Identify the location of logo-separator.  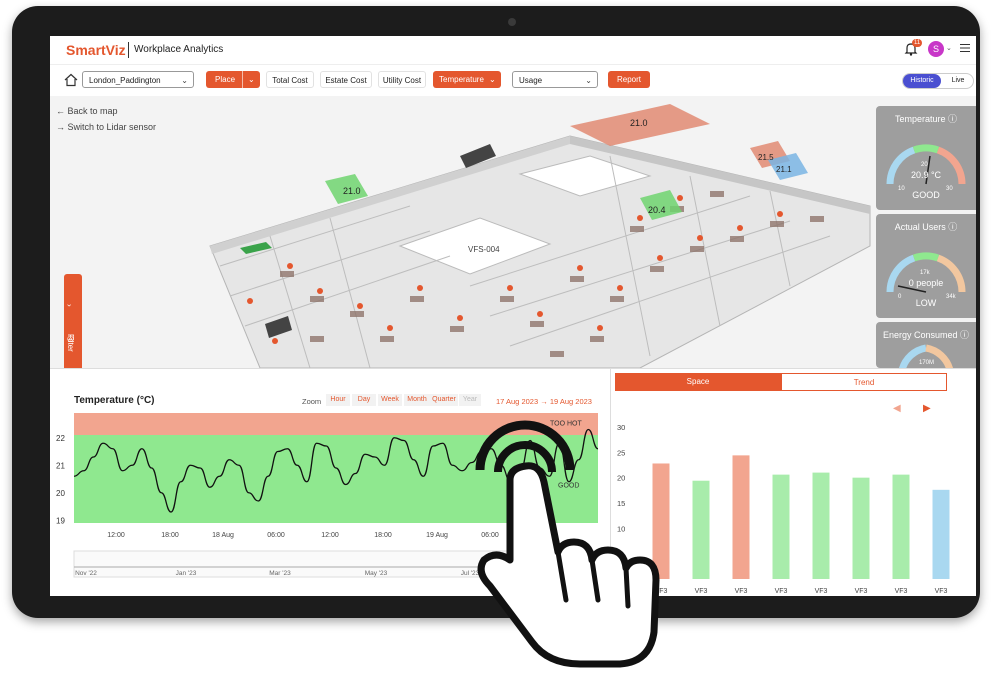
(128, 50).